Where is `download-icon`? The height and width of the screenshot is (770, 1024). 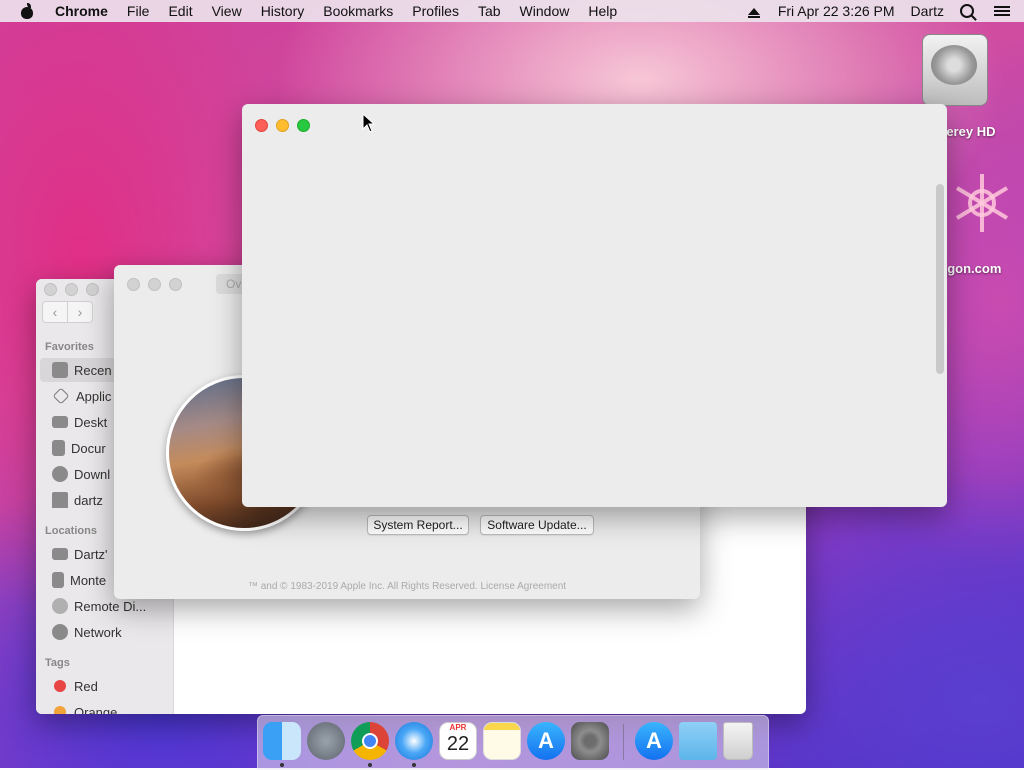 download-icon is located at coordinates (60, 474).